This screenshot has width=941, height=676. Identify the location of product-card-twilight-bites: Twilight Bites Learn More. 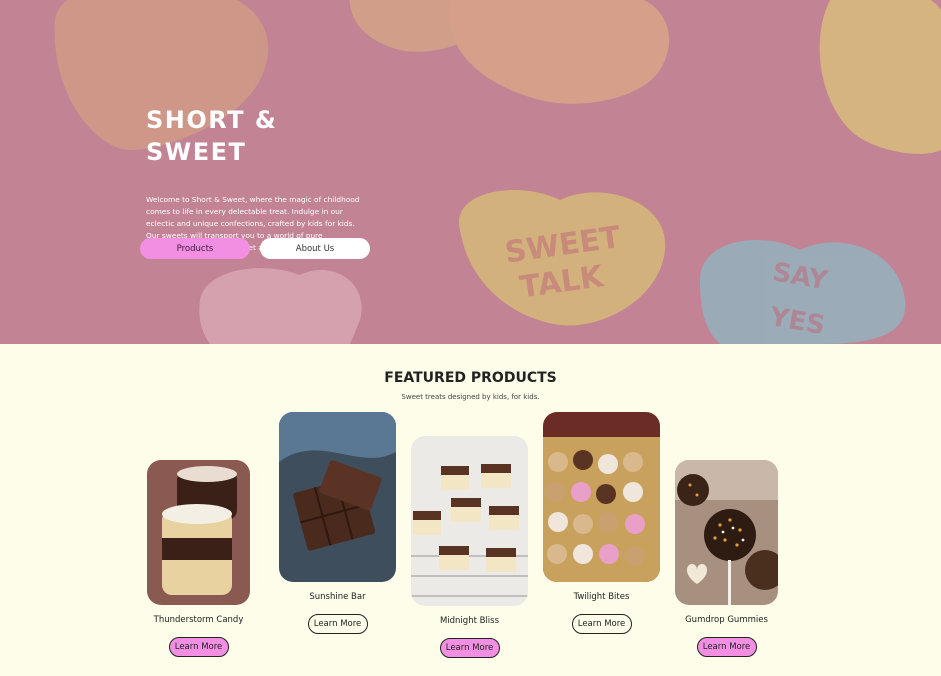
(601, 523).